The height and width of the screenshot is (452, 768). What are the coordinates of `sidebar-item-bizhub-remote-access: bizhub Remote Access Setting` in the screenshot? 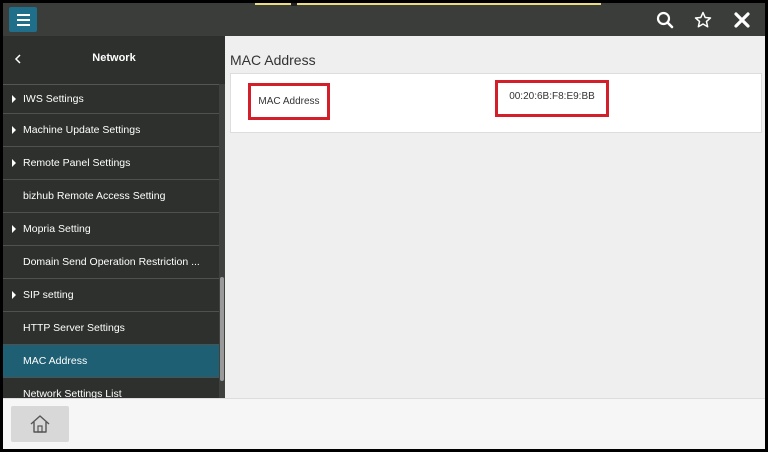 It's located at (111, 196).